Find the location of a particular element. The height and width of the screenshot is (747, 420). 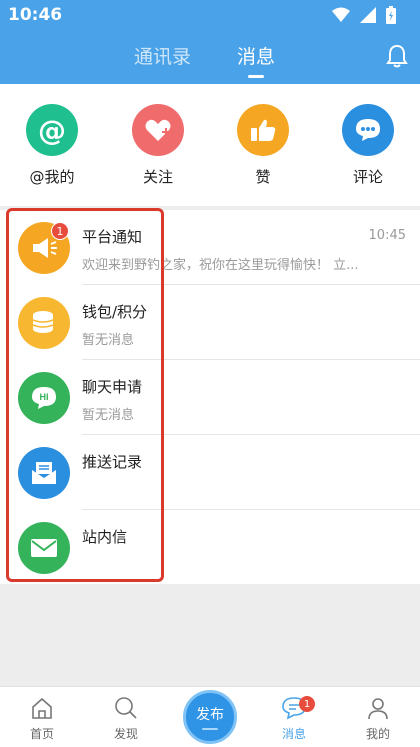

user-icon is located at coordinates (378, 708).